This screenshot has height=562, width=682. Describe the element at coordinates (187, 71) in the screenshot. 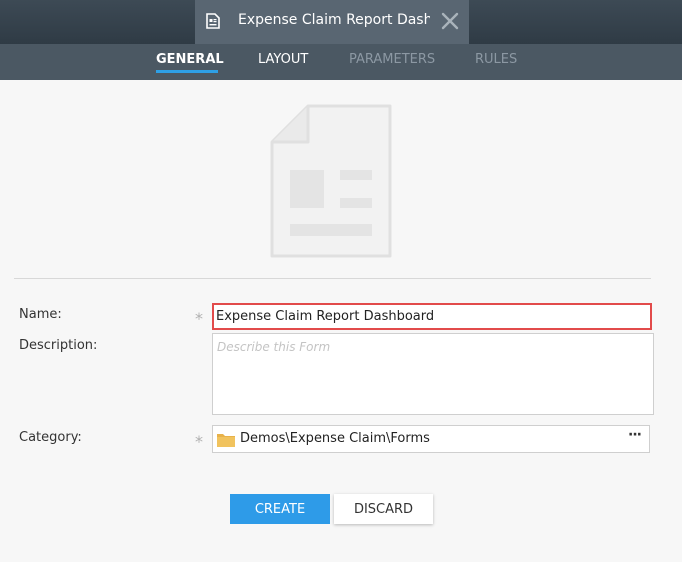

I see `active-tab-indicator` at that location.